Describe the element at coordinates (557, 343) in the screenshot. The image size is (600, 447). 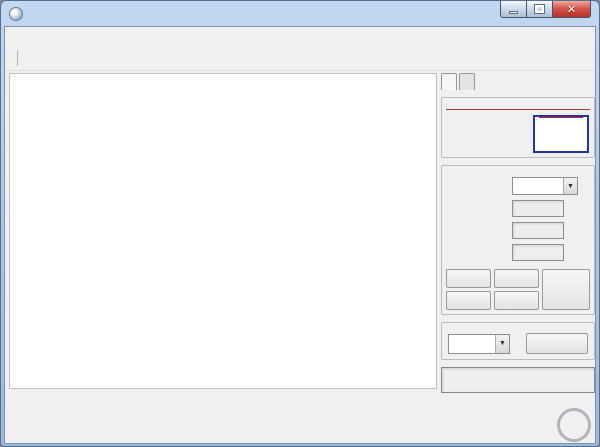
I see `disconnect-button` at that location.